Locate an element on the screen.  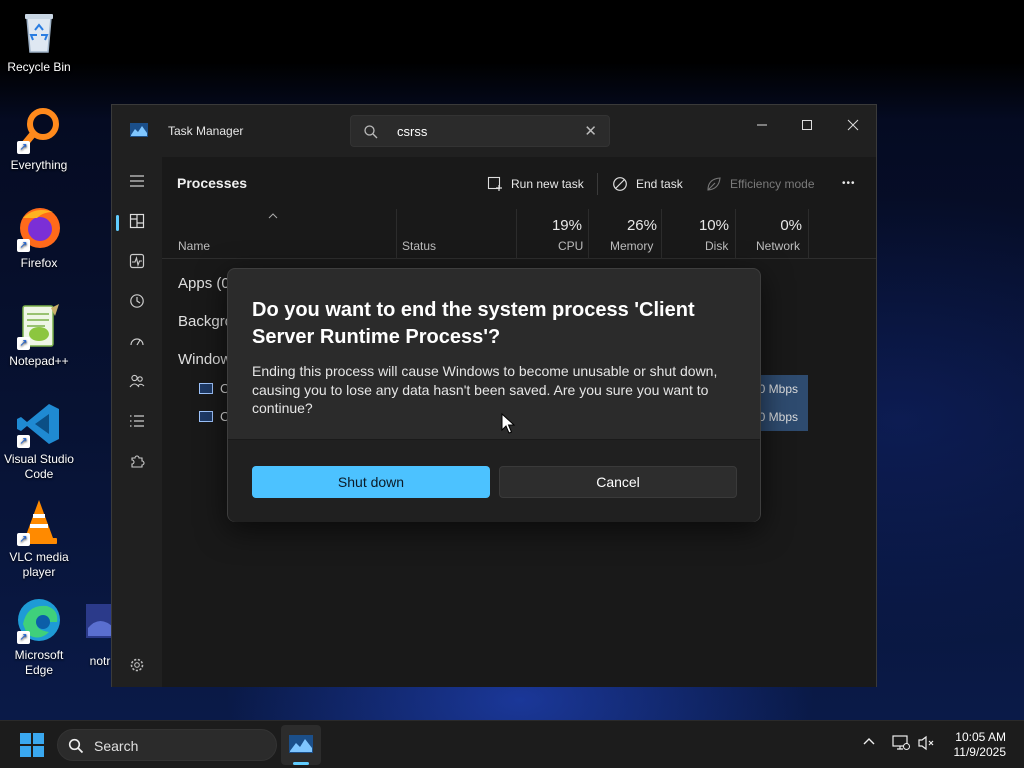
chevron-up-icon is located at coordinates (869, 742).